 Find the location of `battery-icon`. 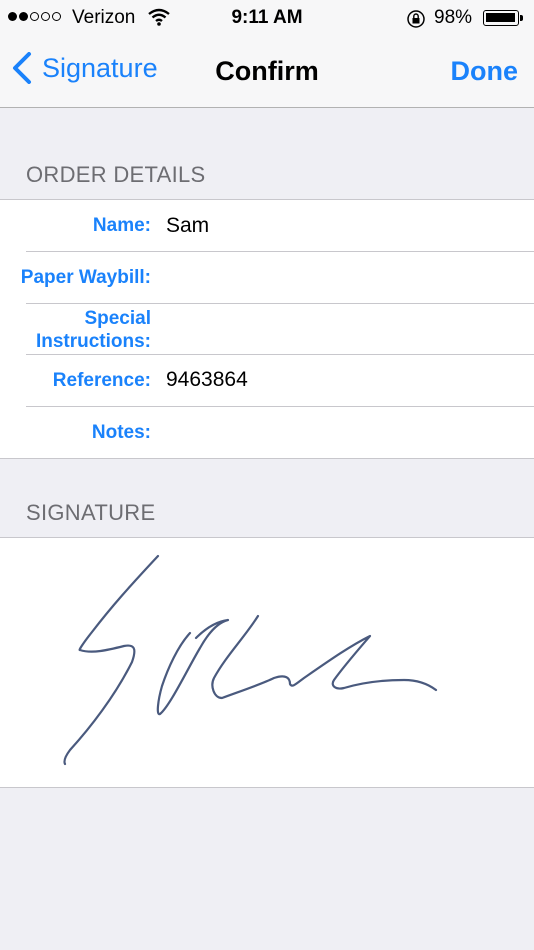

battery-icon is located at coordinates (503, 18).